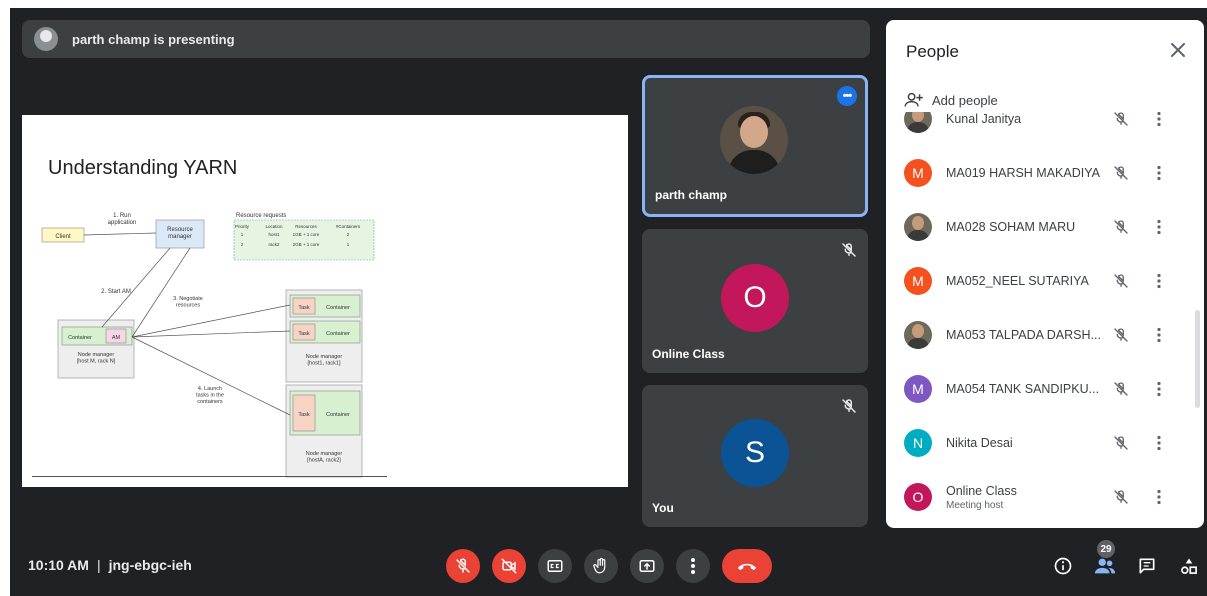 The width and height of the screenshot is (1207, 596). I want to click on participant-photo, so click(754, 140).